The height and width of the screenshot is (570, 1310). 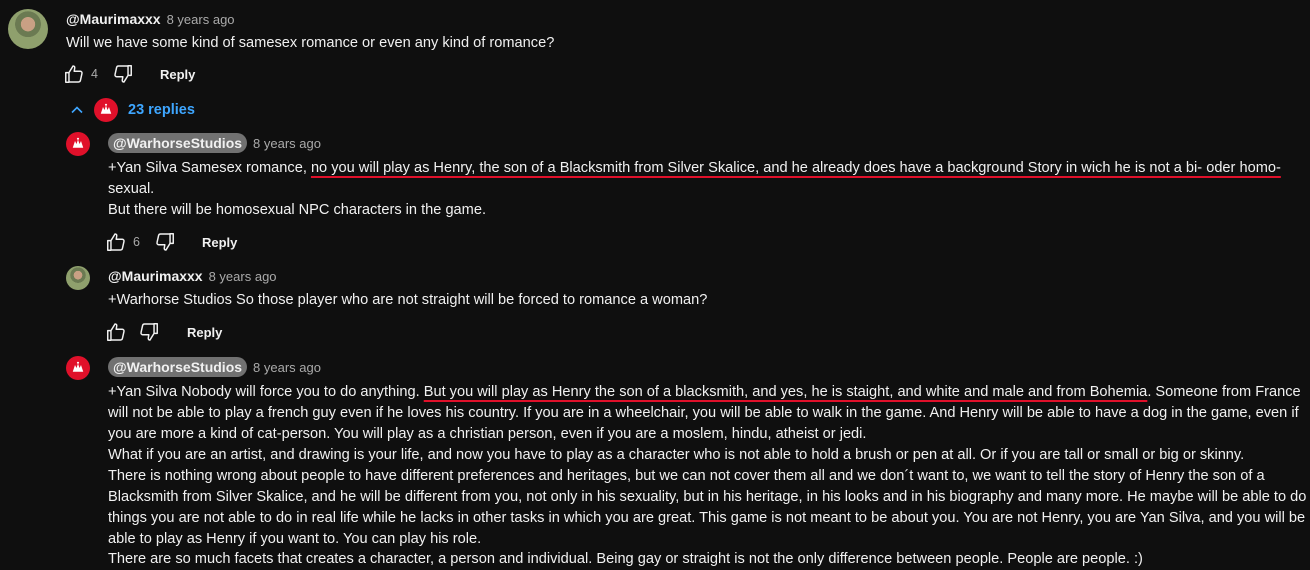 What do you see at coordinates (161, 110) in the screenshot?
I see `replies-count-link: 23 replies` at bounding box center [161, 110].